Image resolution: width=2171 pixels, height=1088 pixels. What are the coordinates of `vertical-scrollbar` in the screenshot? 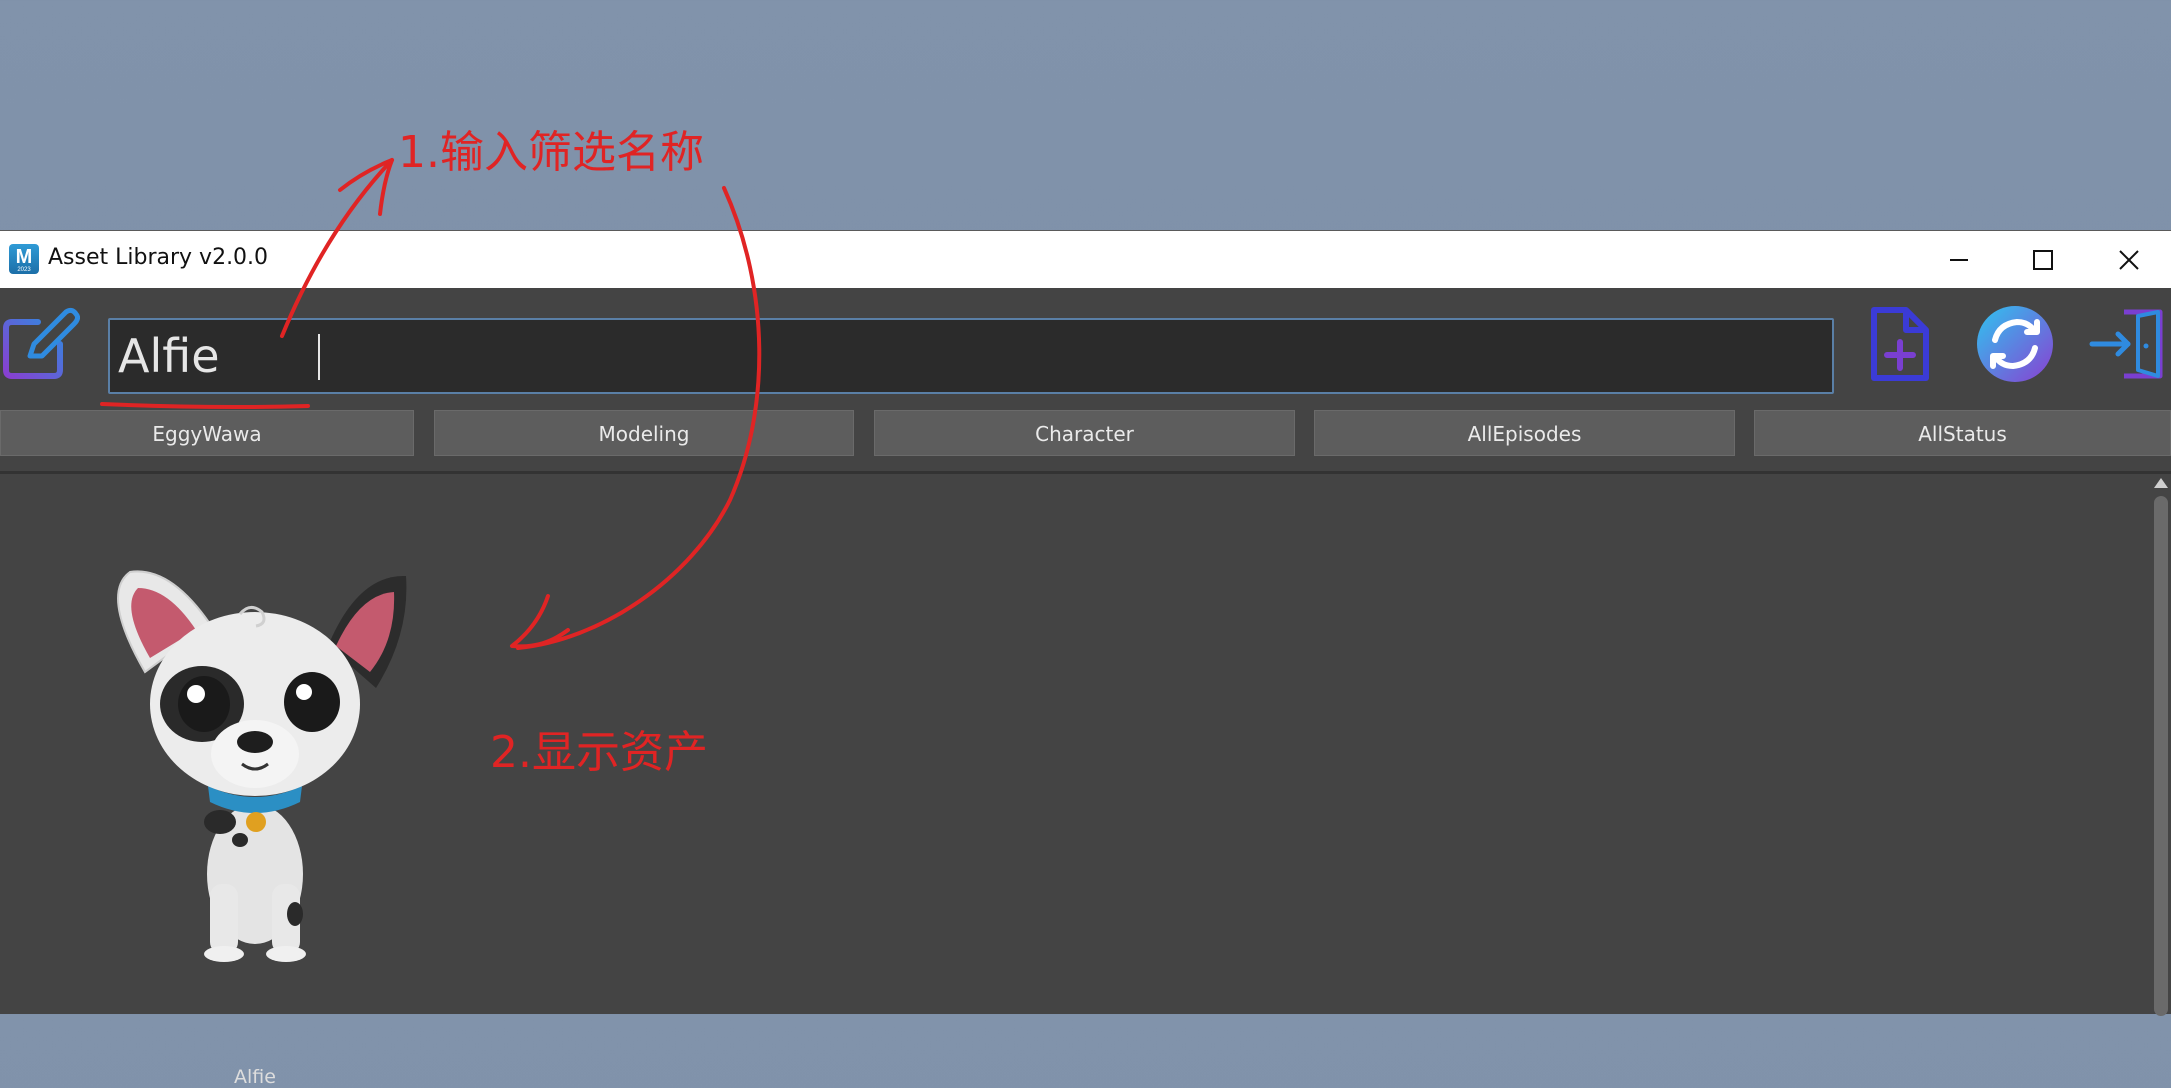 It's located at (2160, 745).